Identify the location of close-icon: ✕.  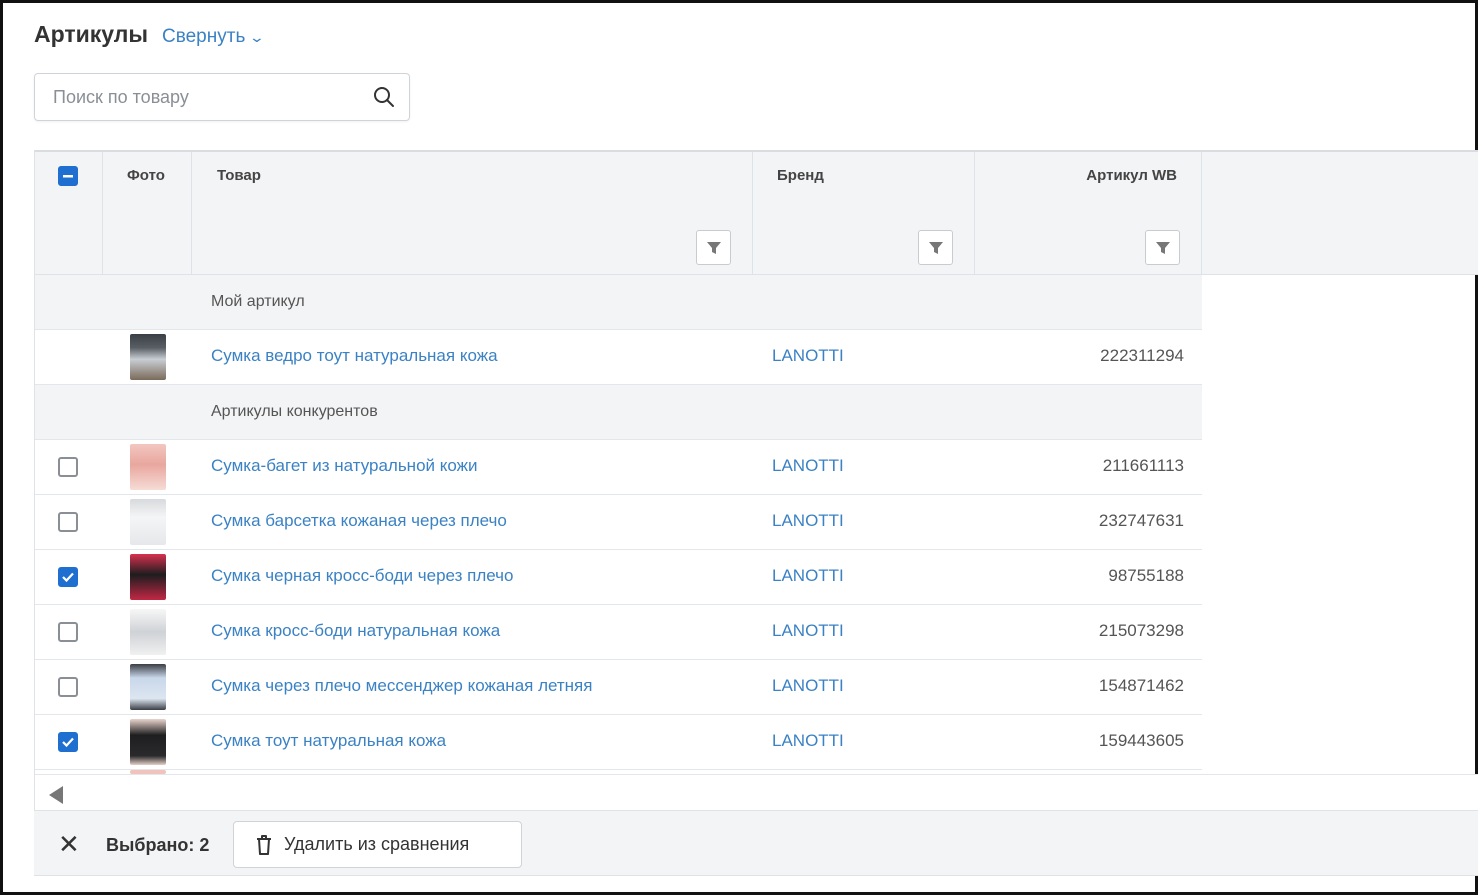
(69, 844).